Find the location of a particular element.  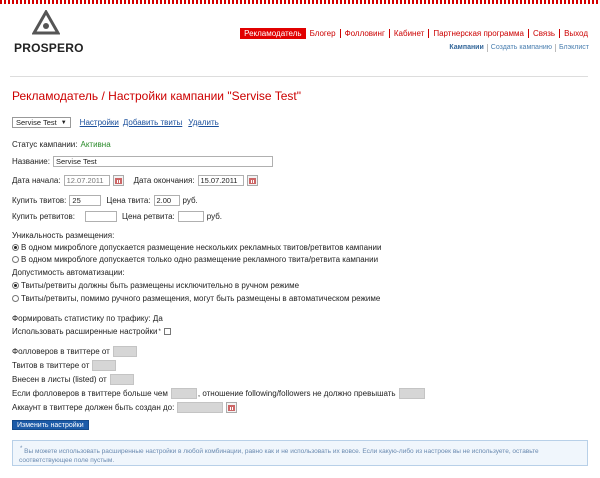

campaign-status: Статус кампании: Активна is located at coordinates (61, 144).